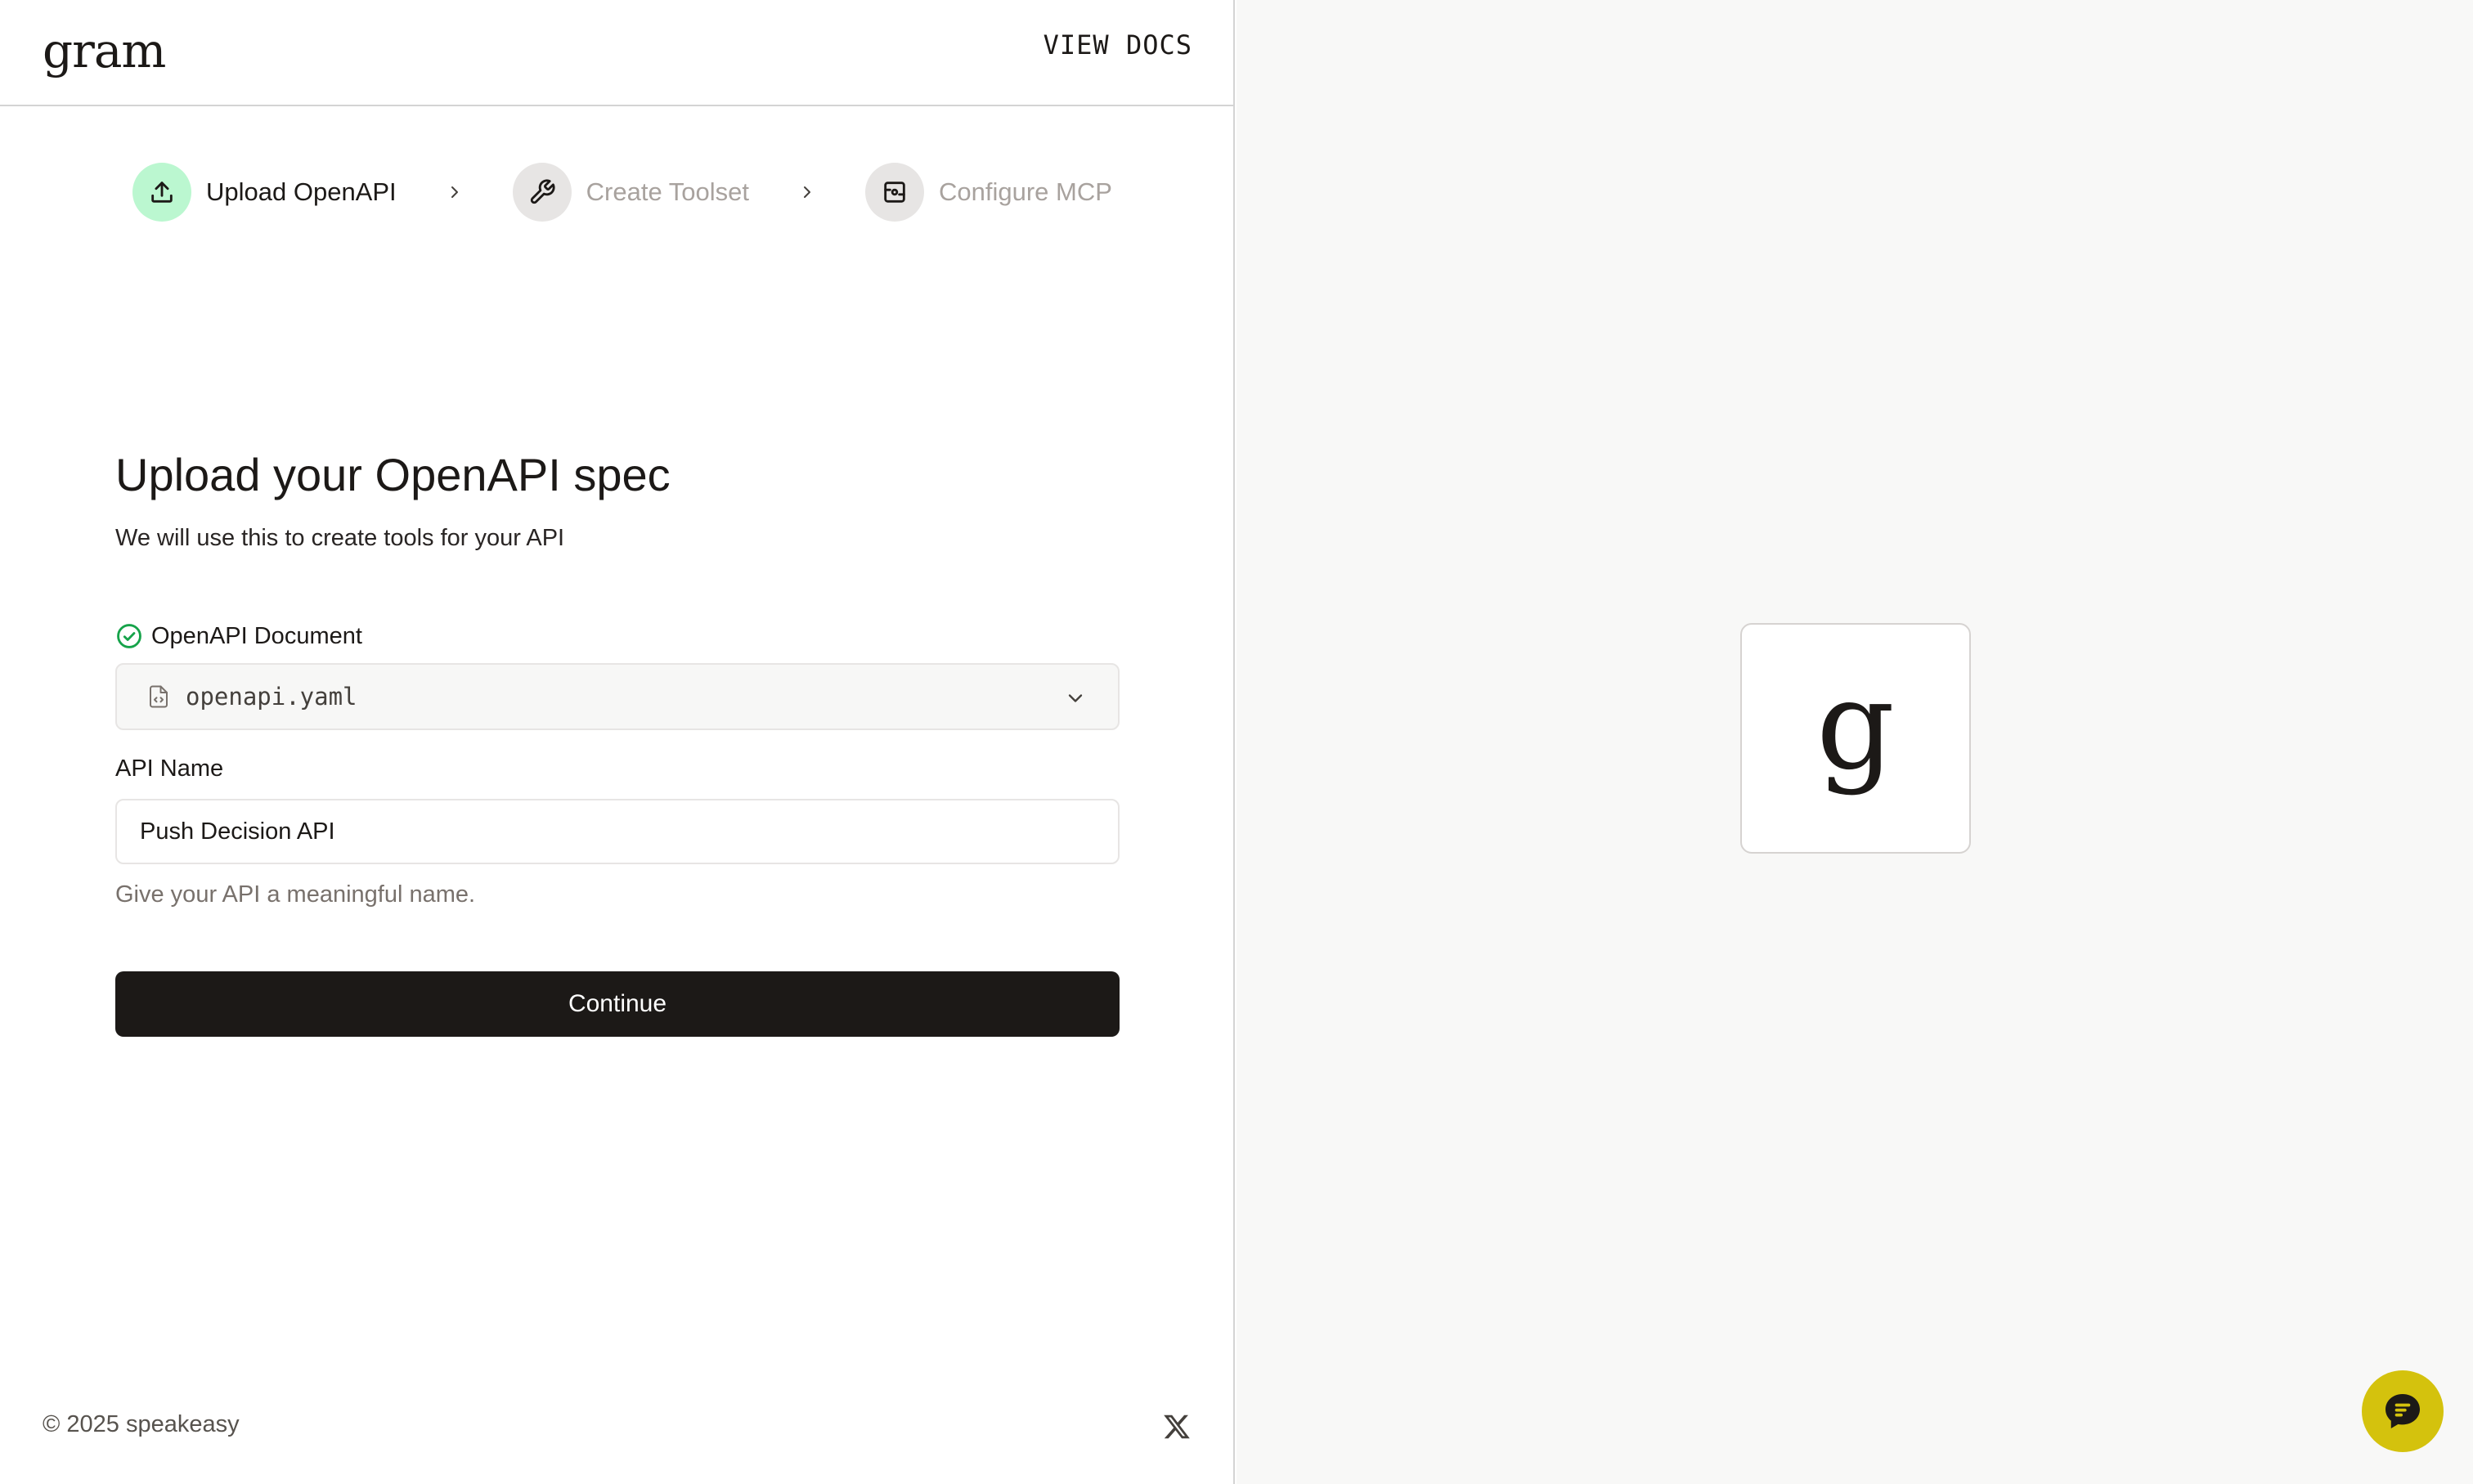 The image size is (2473, 1484). Describe the element at coordinates (301, 191) in the screenshot. I see `step-label: Upload OpenAPI` at that location.